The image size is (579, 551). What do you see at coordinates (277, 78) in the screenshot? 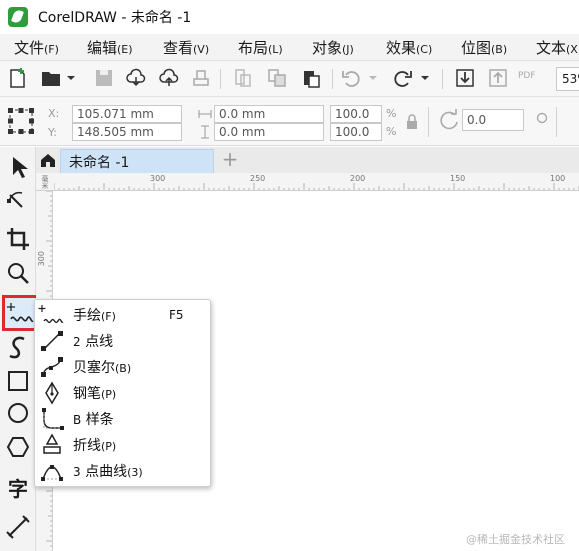
I see `copy-icon` at bounding box center [277, 78].